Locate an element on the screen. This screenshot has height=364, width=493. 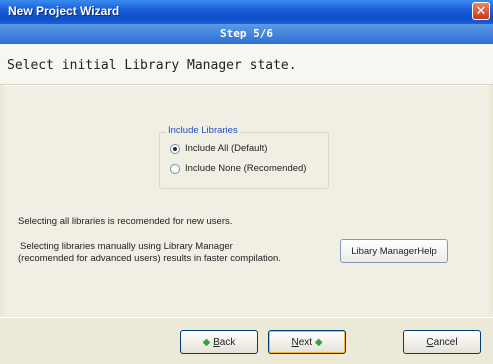
title-bar: New Project Wizard ✕ is located at coordinates (246, 12).